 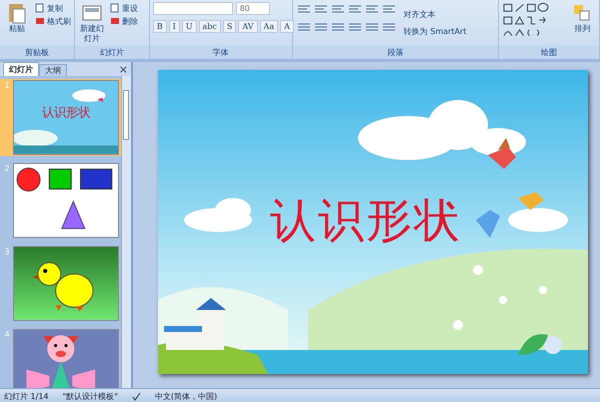 What do you see at coordinates (124, 8) in the screenshot?
I see `reset-button: 重设` at bounding box center [124, 8].